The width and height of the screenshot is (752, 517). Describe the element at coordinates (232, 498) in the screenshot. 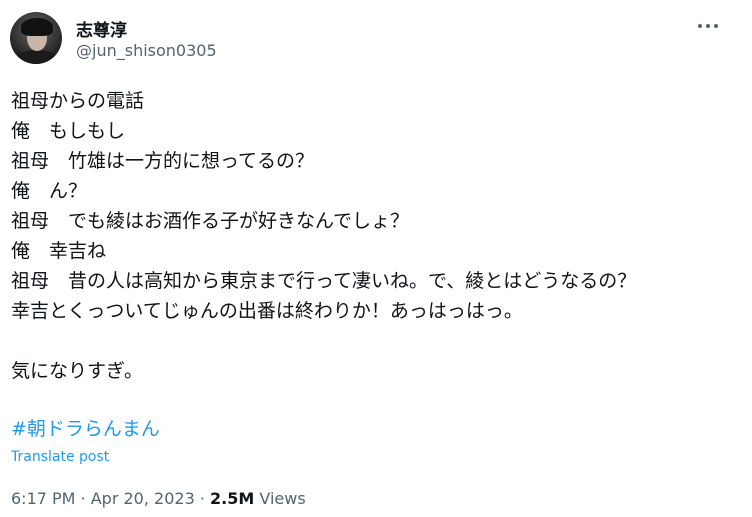

I see `views-count: 2.5M` at that location.